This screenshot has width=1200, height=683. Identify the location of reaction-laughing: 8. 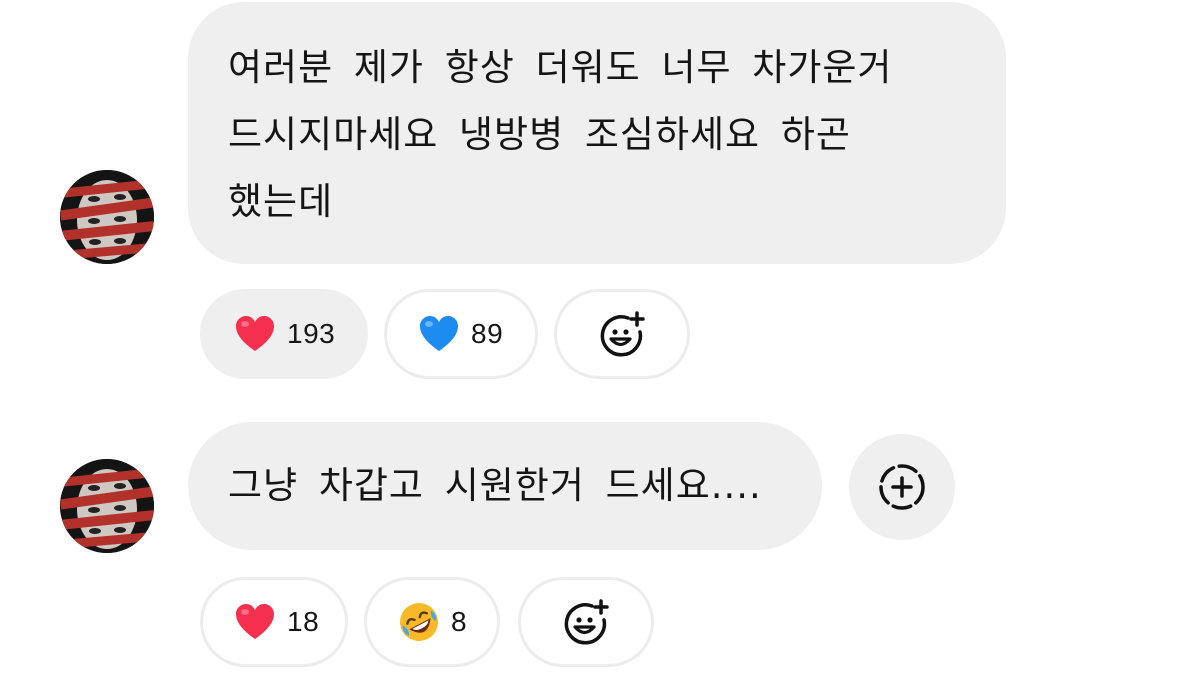
(432, 622).